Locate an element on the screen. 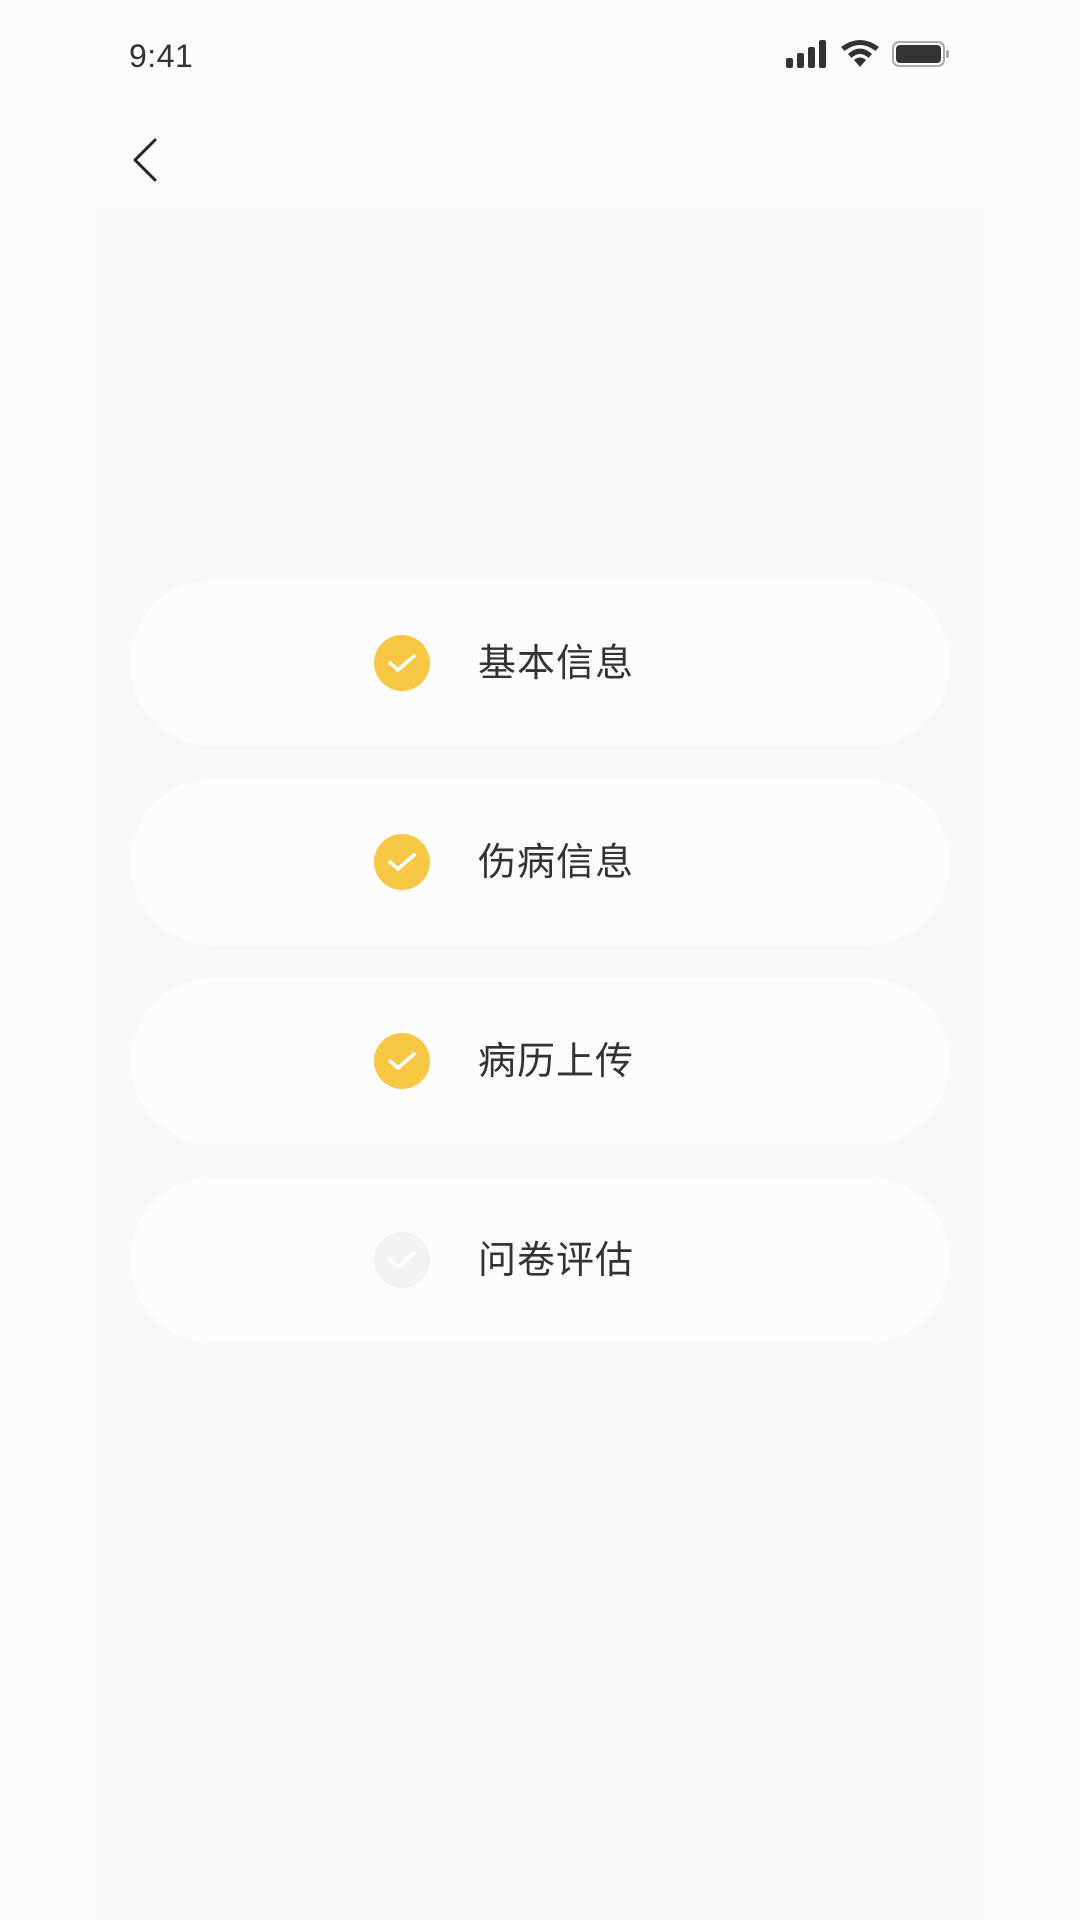 The height and width of the screenshot is (1920, 1080). chevron-left-icon is located at coordinates (145, 160).